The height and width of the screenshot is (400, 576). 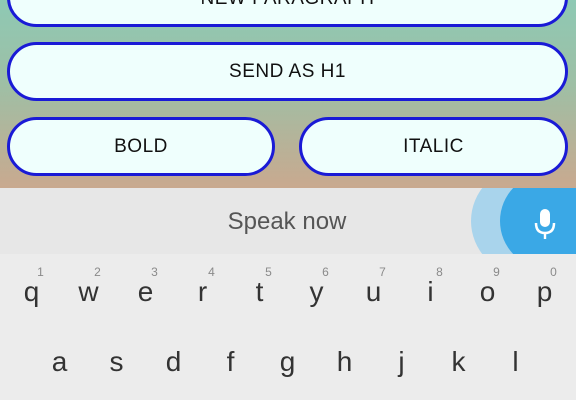 What do you see at coordinates (287, 71) in the screenshot?
I see `send-as-h1-button: SEND AS H1` at bounding box center [287, 71].